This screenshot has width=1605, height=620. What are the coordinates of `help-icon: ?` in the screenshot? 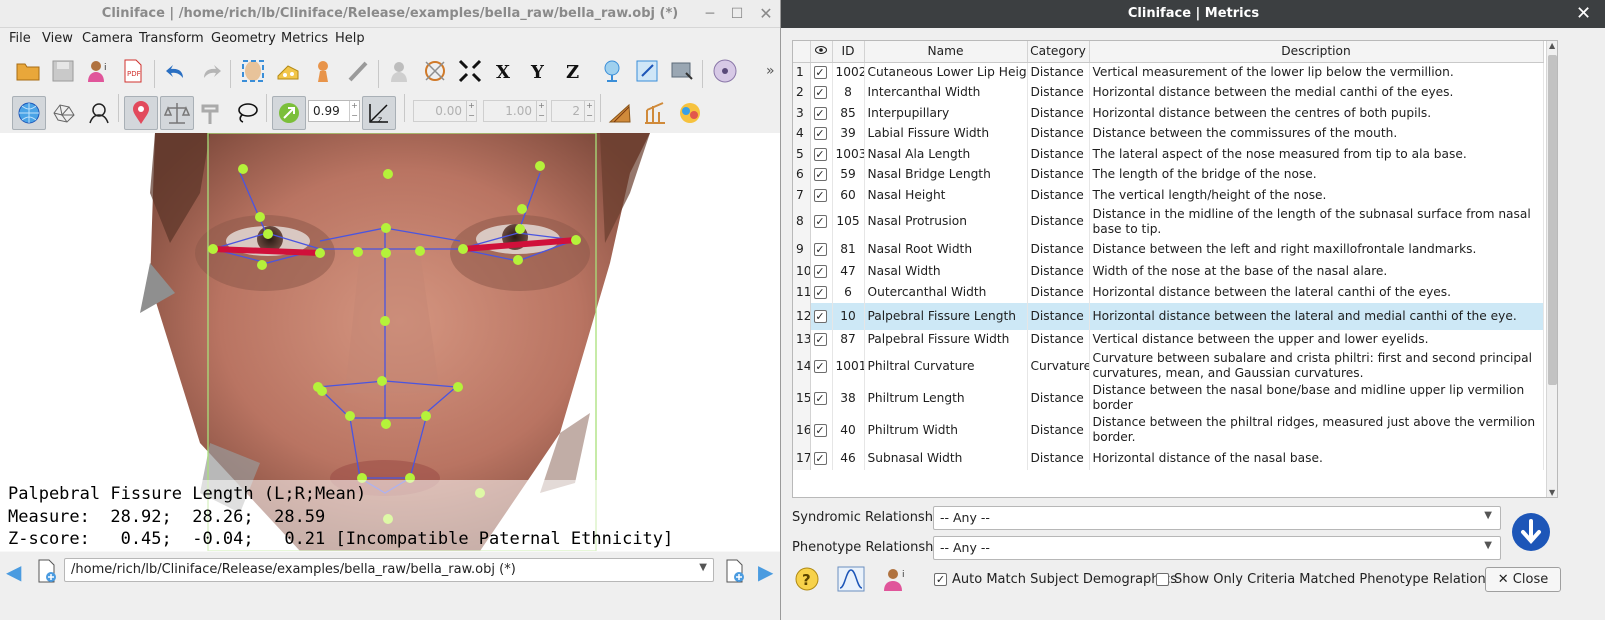 It's located at (807, 581).